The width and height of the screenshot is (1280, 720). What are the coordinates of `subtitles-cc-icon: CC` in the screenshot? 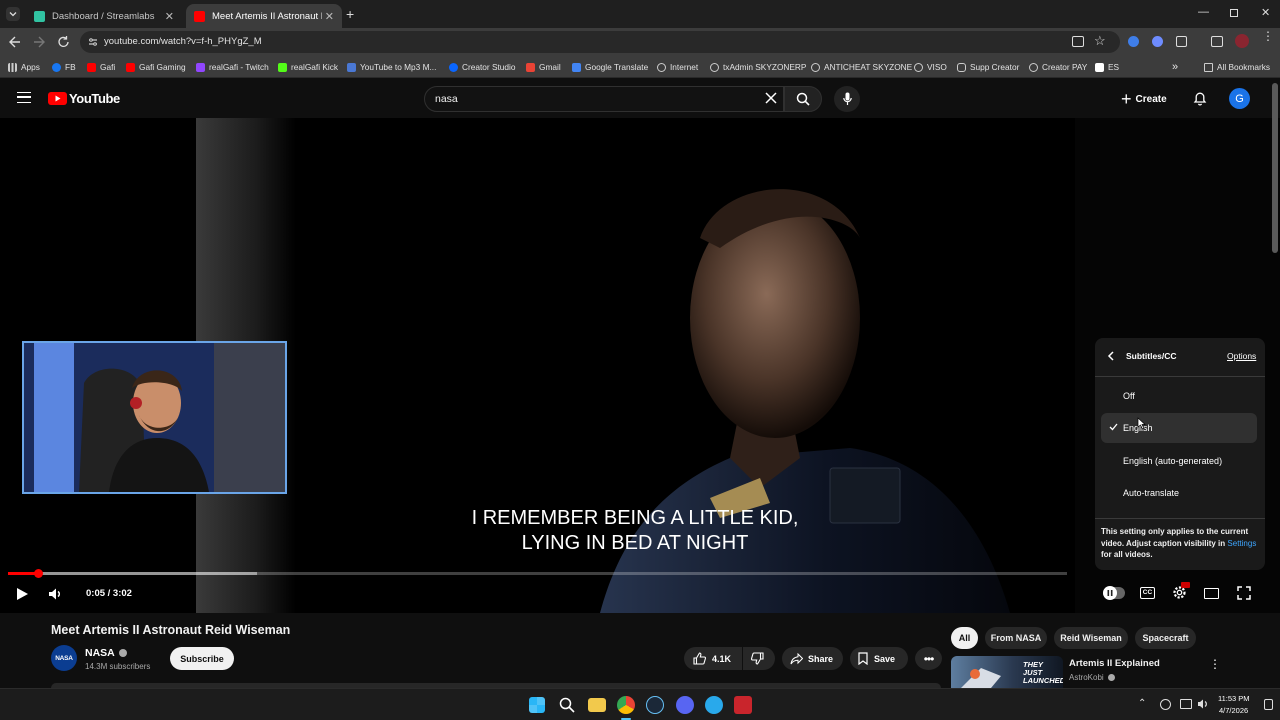 It's located at (1147, 593).